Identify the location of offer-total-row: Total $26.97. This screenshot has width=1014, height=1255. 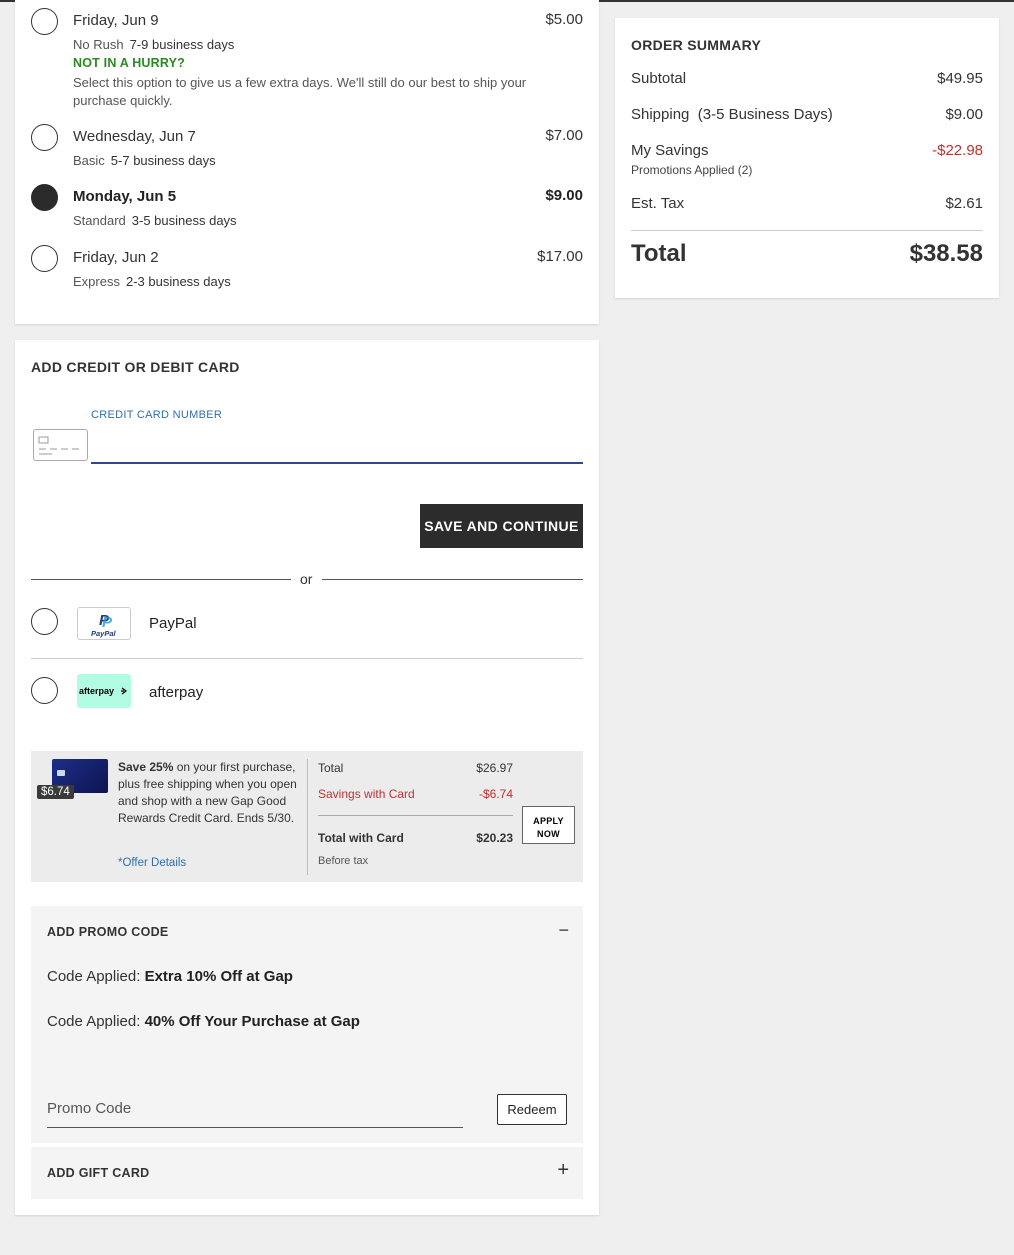
(415, 768).